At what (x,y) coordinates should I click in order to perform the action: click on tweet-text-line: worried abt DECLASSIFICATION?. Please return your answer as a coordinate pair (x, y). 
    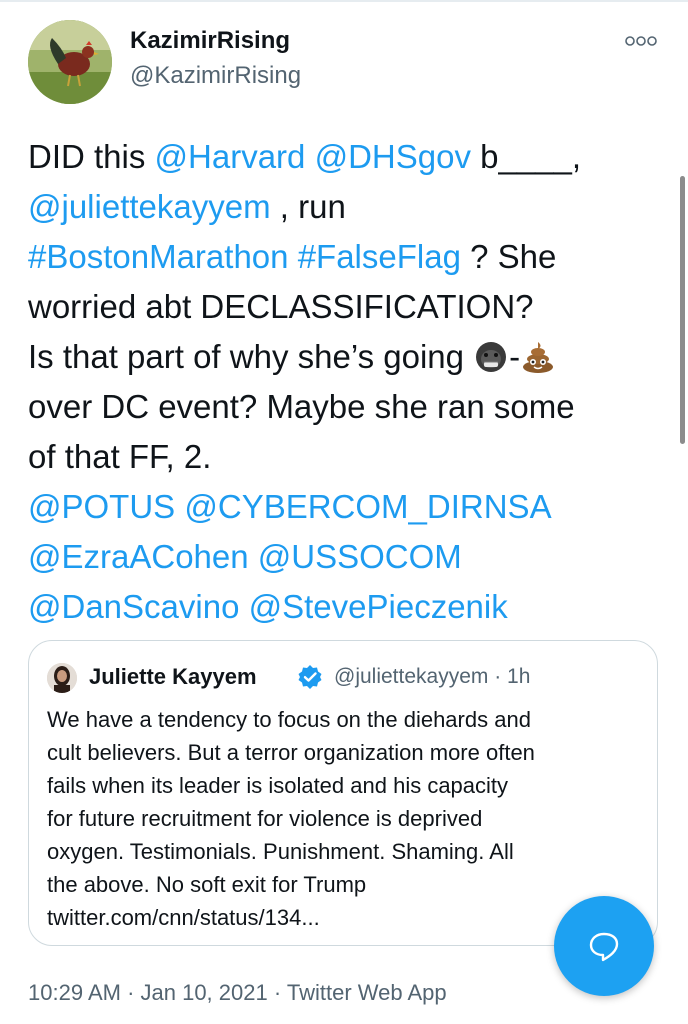
    Looking at the image, I should click on (348, 307).